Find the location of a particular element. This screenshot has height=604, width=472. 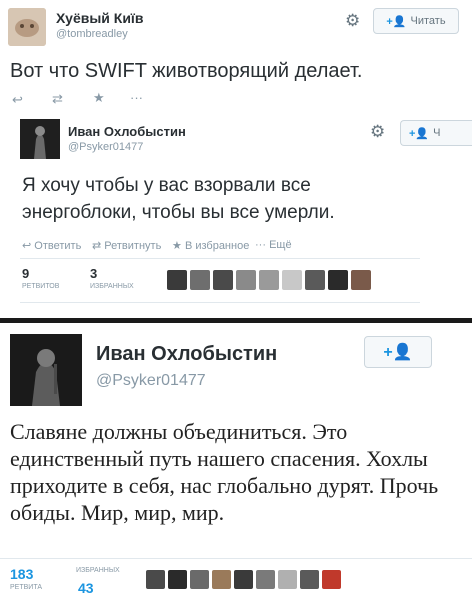

more-action: ··· Ещё is located at coordinates (273, 245).